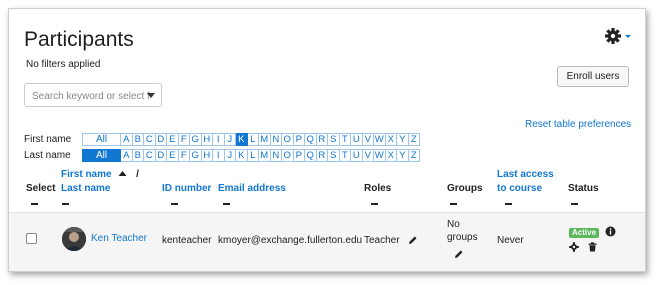  I want to click on caret-down-icon, so click(151, 95).